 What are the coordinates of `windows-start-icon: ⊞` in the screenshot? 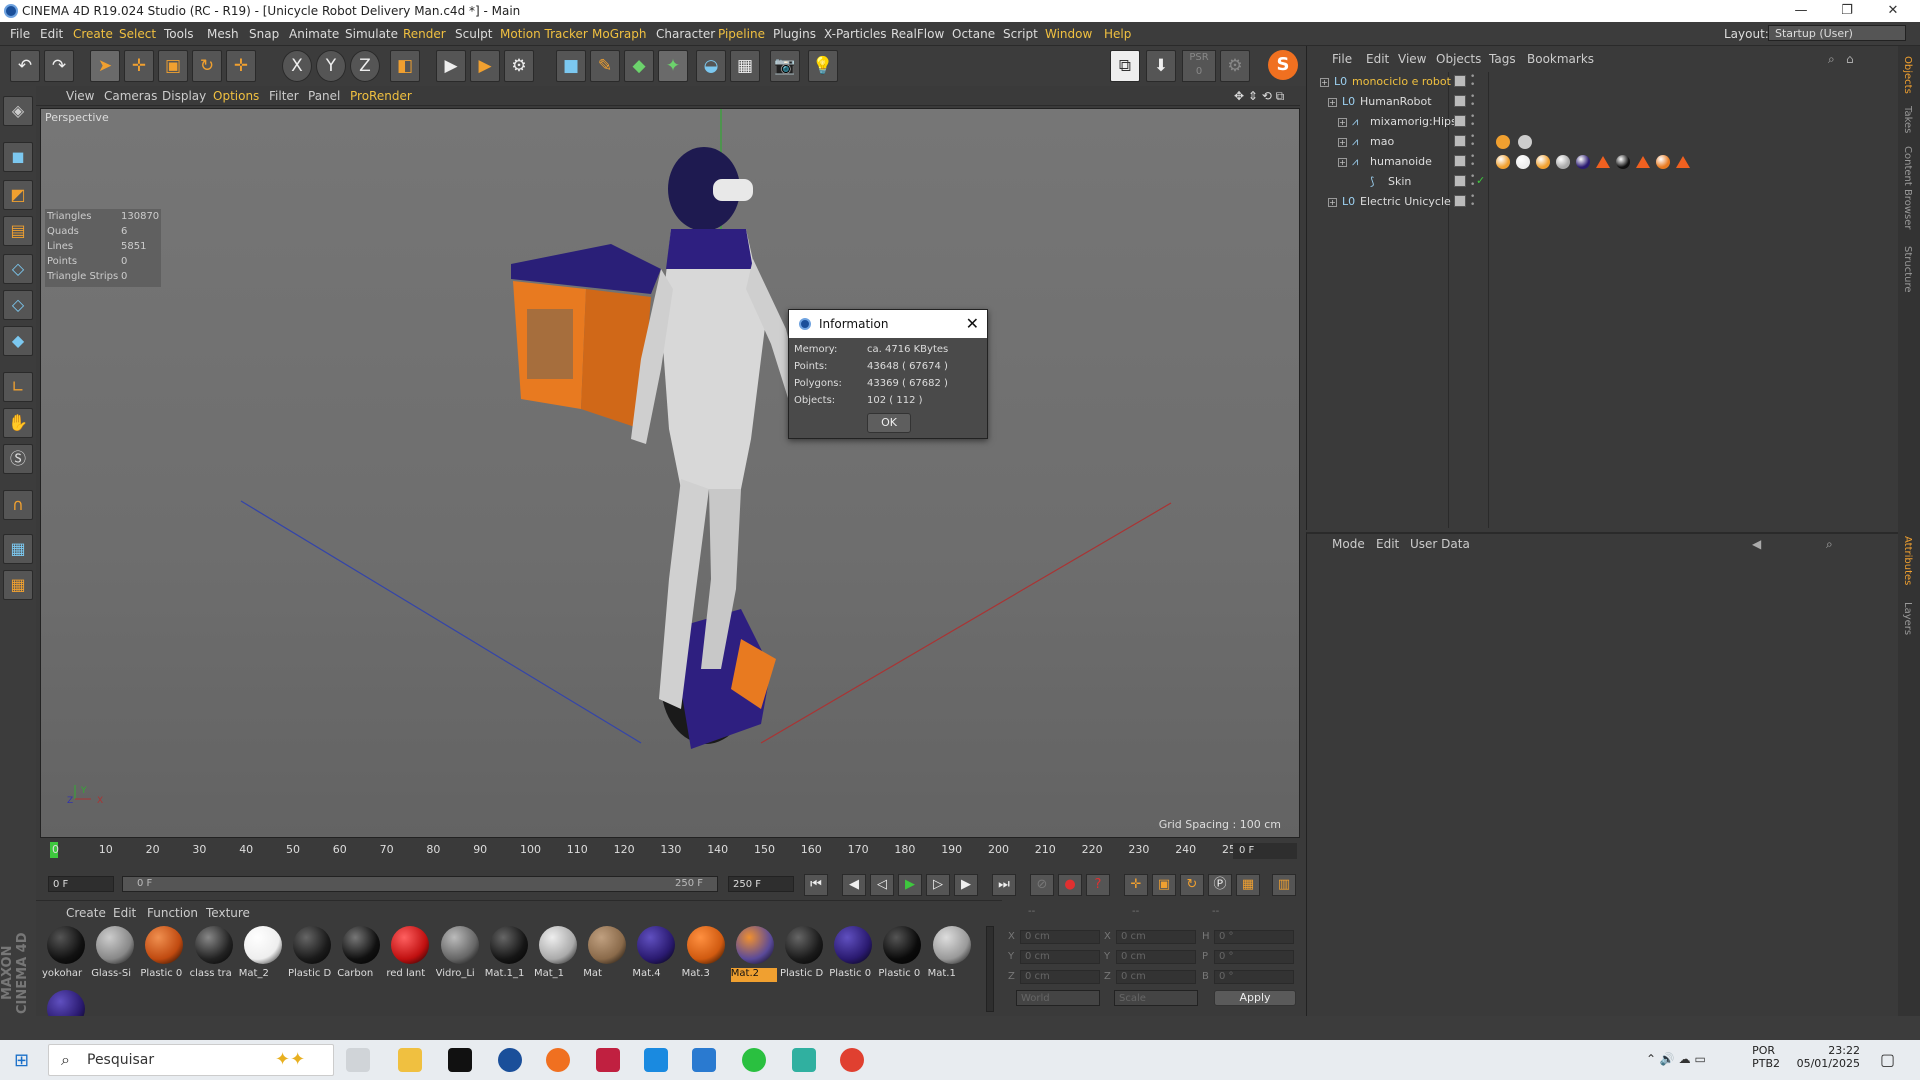 It's located at (21, 1060).